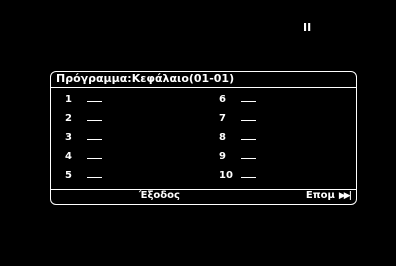  Describe the element at coordinates (83, 100) in the screenshot. I see `program-slot-1: 1` at that location.